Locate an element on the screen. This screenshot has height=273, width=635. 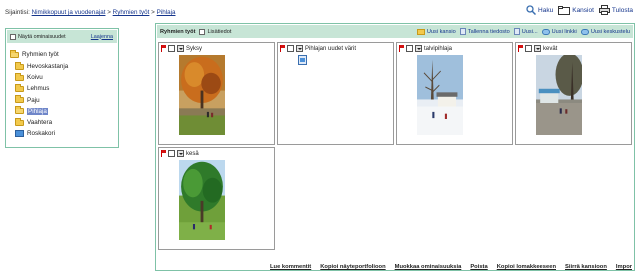
tree-item-hevoskastanja: Hevoskastanja is located at coordinates (64, 66).